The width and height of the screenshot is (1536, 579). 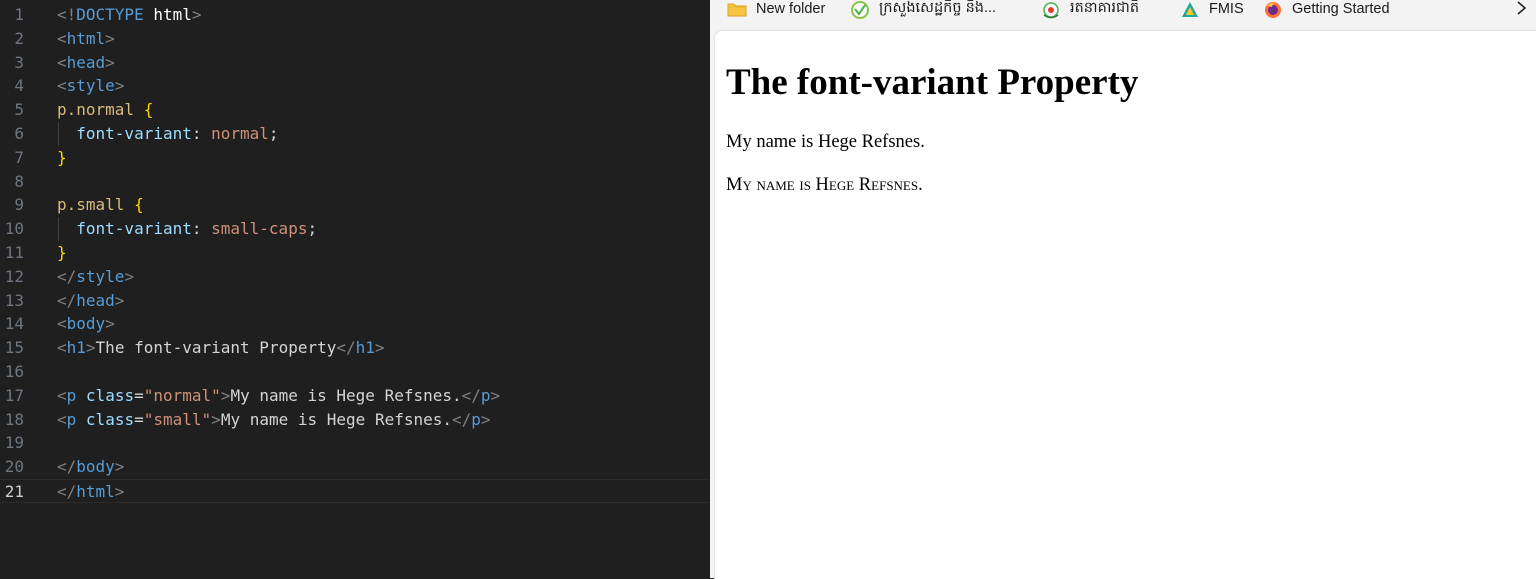 What do you see at coordinates (355, 229) in the screenshot?
I see `code-line: 10 font-variant: small-caps;` at bounding box center [355, 229].